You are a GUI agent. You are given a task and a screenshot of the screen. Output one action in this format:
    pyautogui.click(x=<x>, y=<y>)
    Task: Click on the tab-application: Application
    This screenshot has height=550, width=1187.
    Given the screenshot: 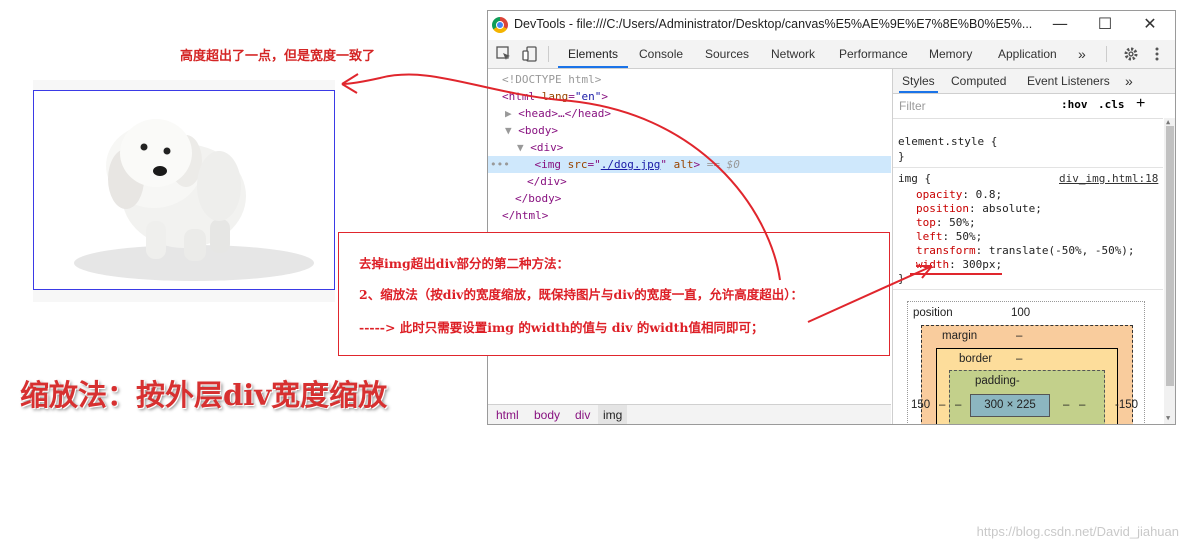 What is the action you would take?
    pyautogui.click(x=1027, y=54)
    